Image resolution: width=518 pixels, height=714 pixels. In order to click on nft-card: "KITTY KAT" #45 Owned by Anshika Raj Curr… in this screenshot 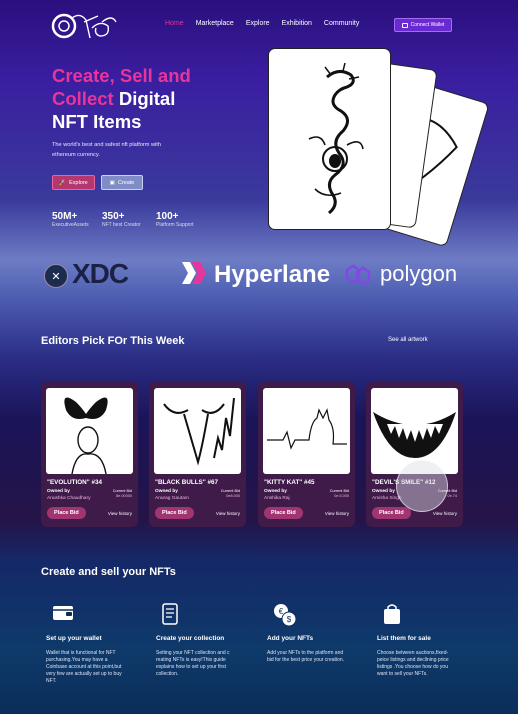, I will do `click(306, 454)`.